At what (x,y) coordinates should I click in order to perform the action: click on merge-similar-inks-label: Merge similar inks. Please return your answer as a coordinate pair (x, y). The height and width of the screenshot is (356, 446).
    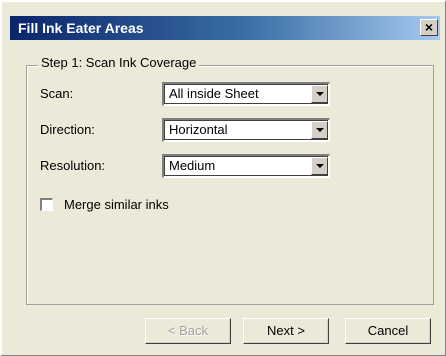
    Looking at the image, I should click on (116, 204).